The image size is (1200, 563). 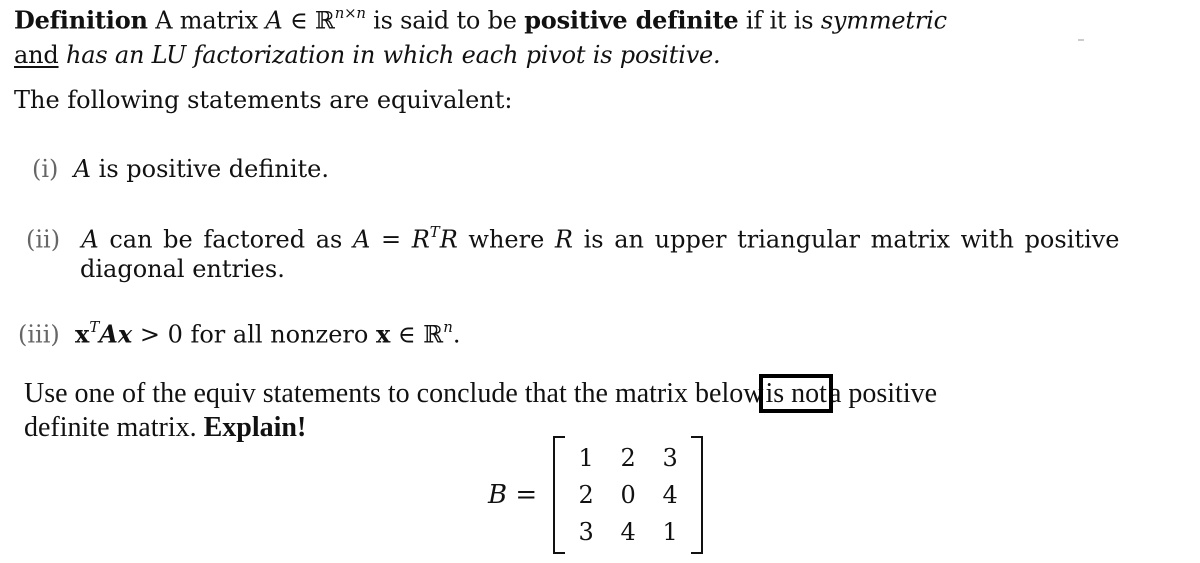 I want to click on matrix-cell: 0, so click(x=628, y=495).